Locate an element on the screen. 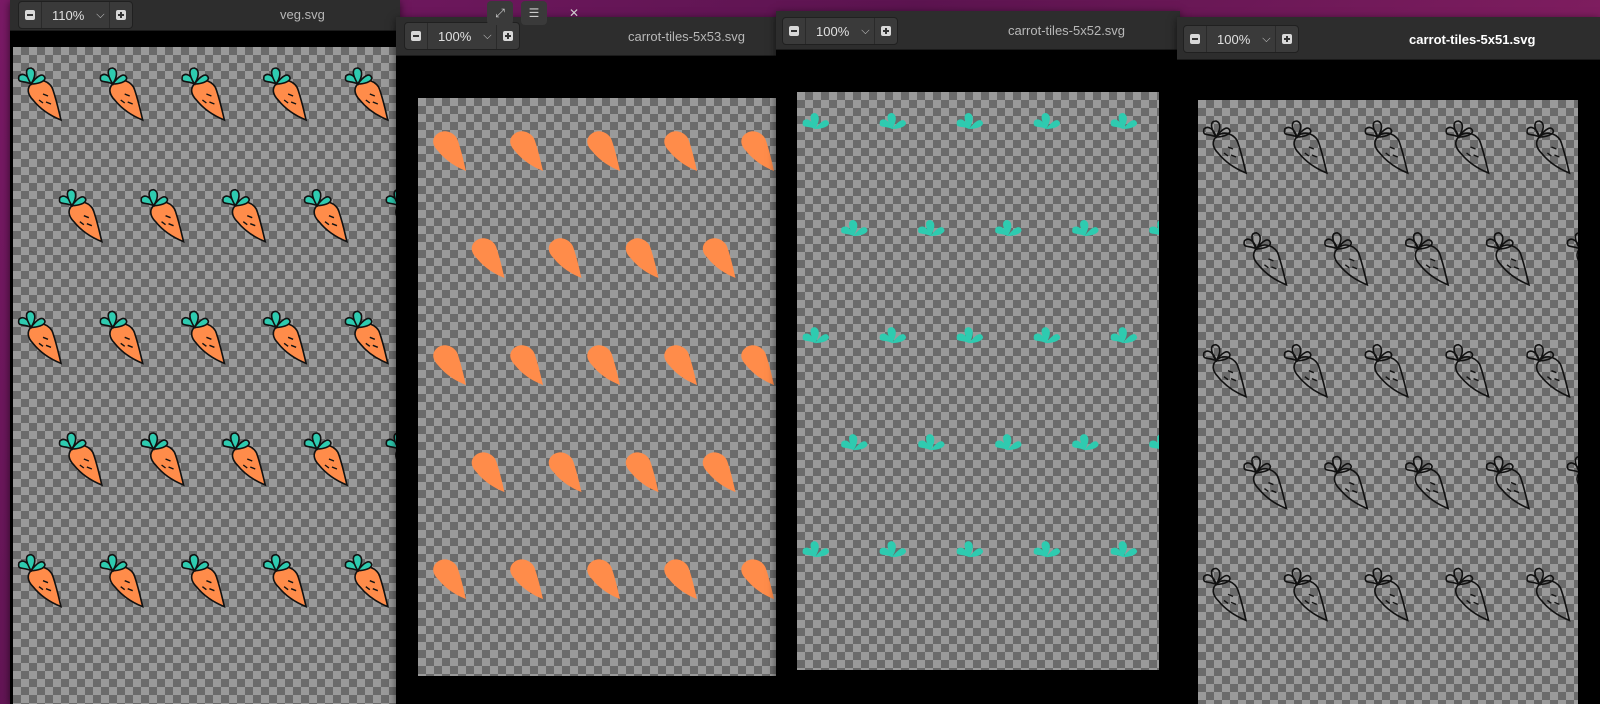 Image resolution: width=1600 pixels, height=704 pixels. header-bar: 110% ⌵ veg.svg is located at coordinates (205, 15).